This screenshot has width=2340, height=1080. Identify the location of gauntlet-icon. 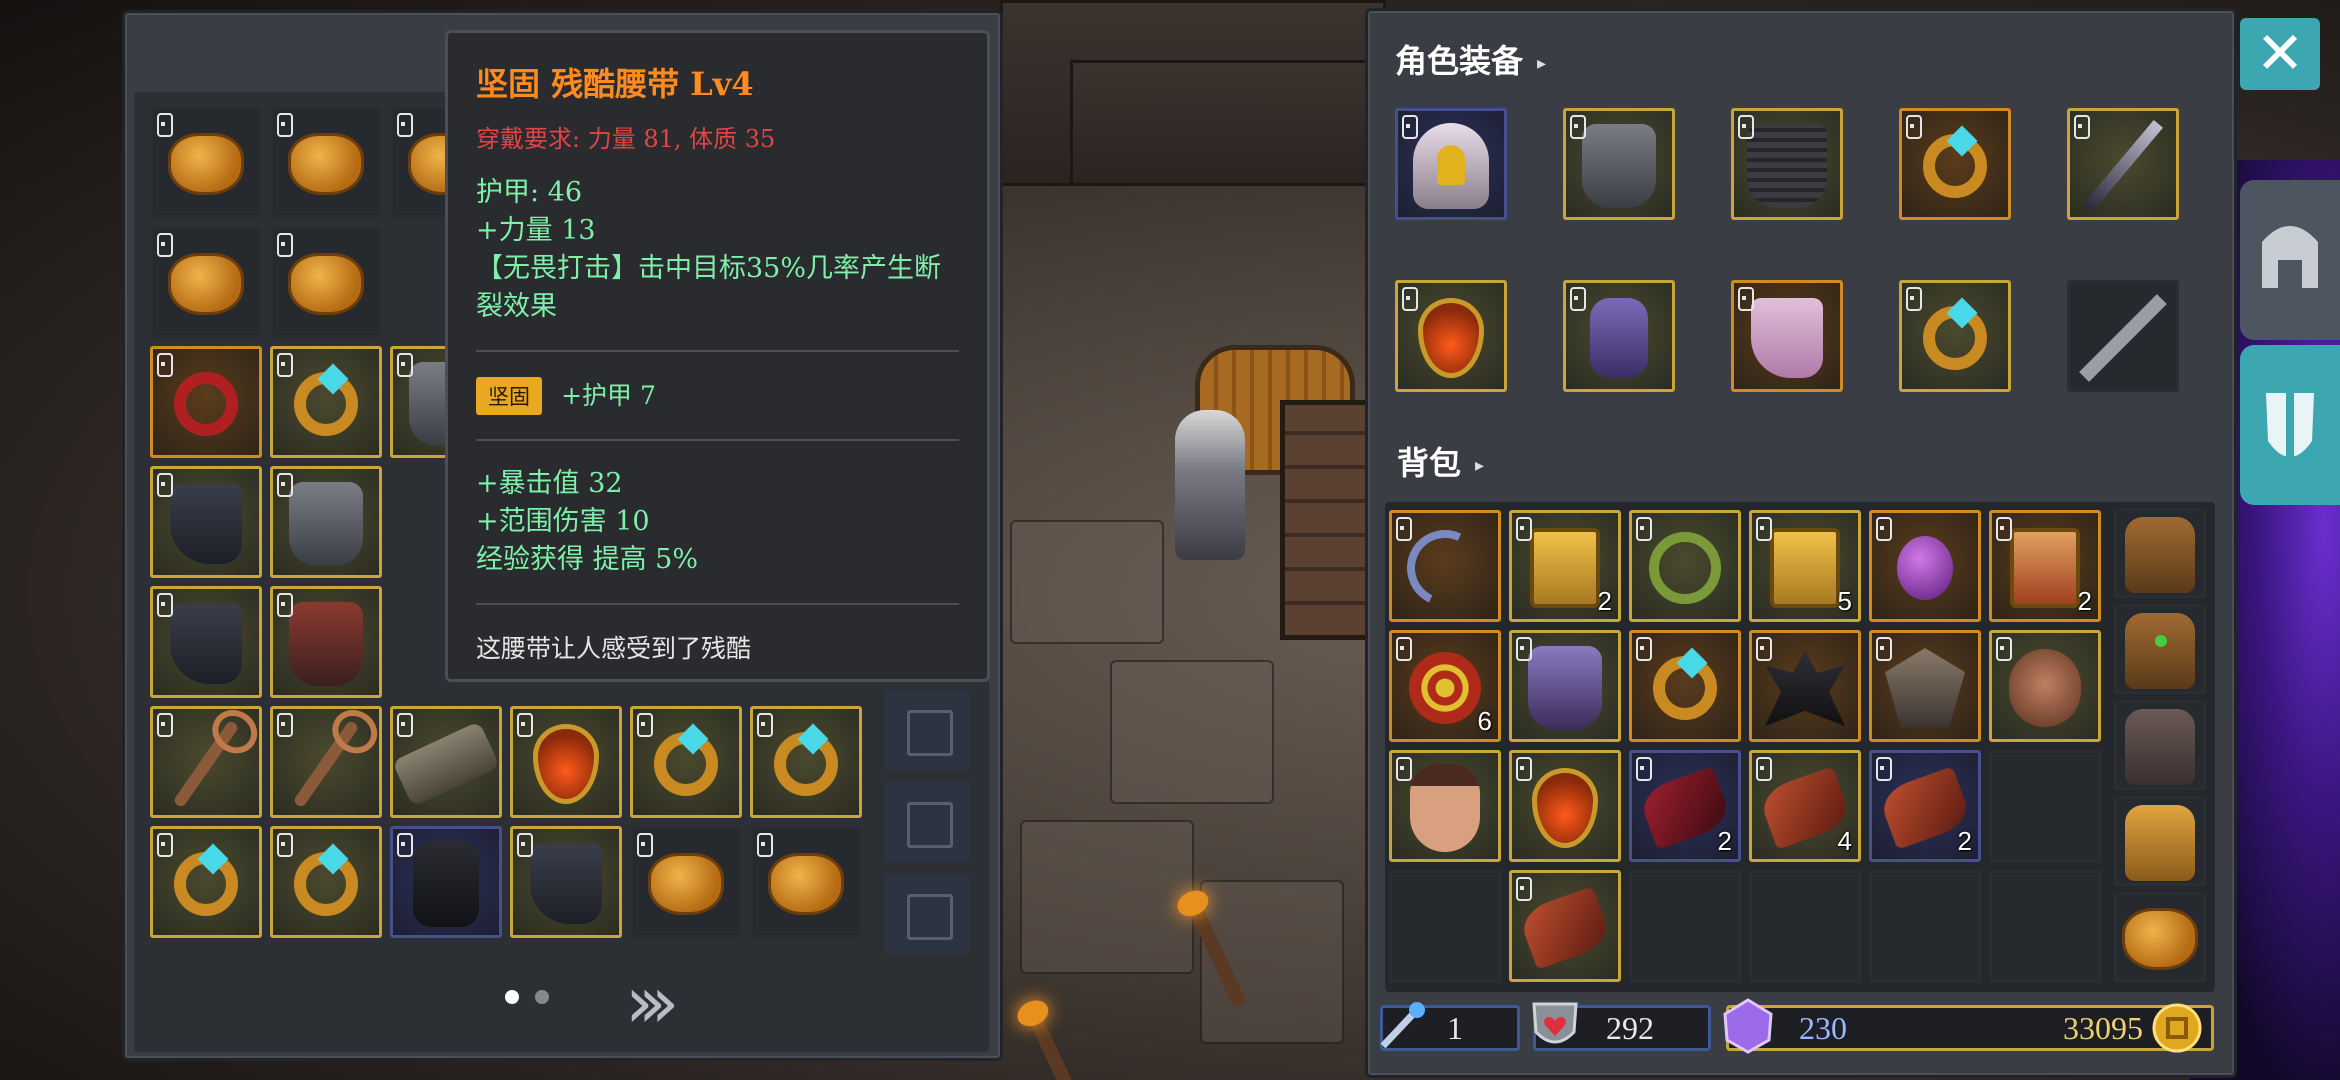
(446, 884).